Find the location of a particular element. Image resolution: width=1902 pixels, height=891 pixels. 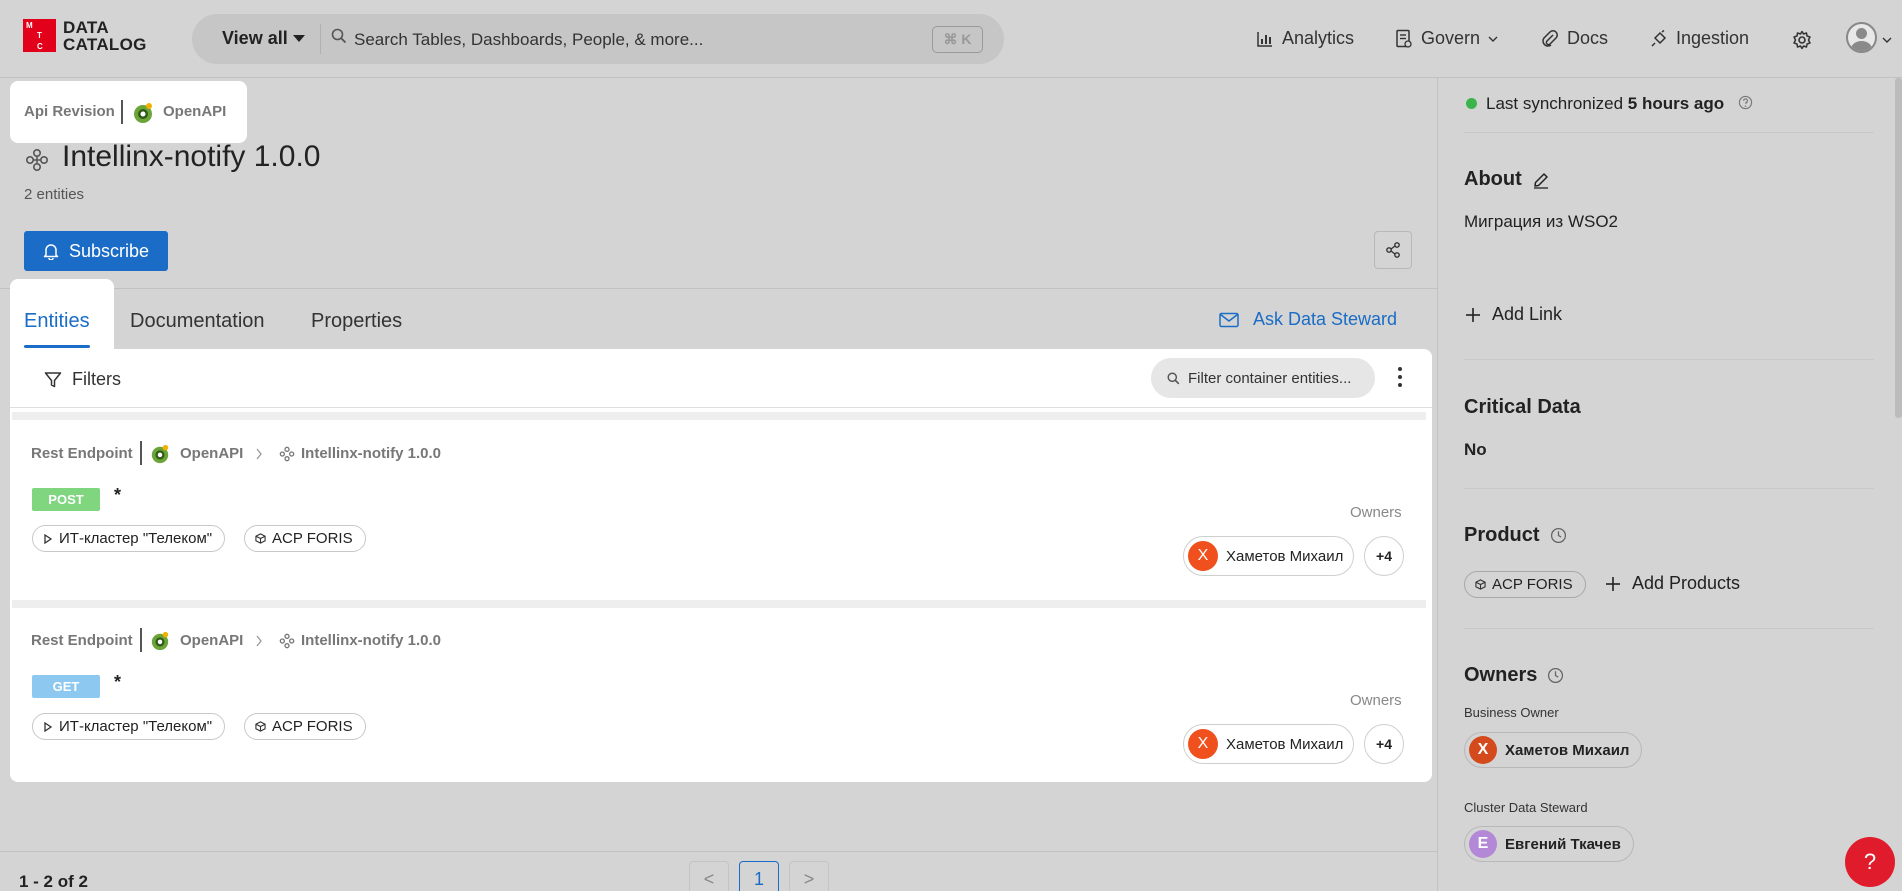

add-link-button: Add Link is located at coordinates (1513, 314).